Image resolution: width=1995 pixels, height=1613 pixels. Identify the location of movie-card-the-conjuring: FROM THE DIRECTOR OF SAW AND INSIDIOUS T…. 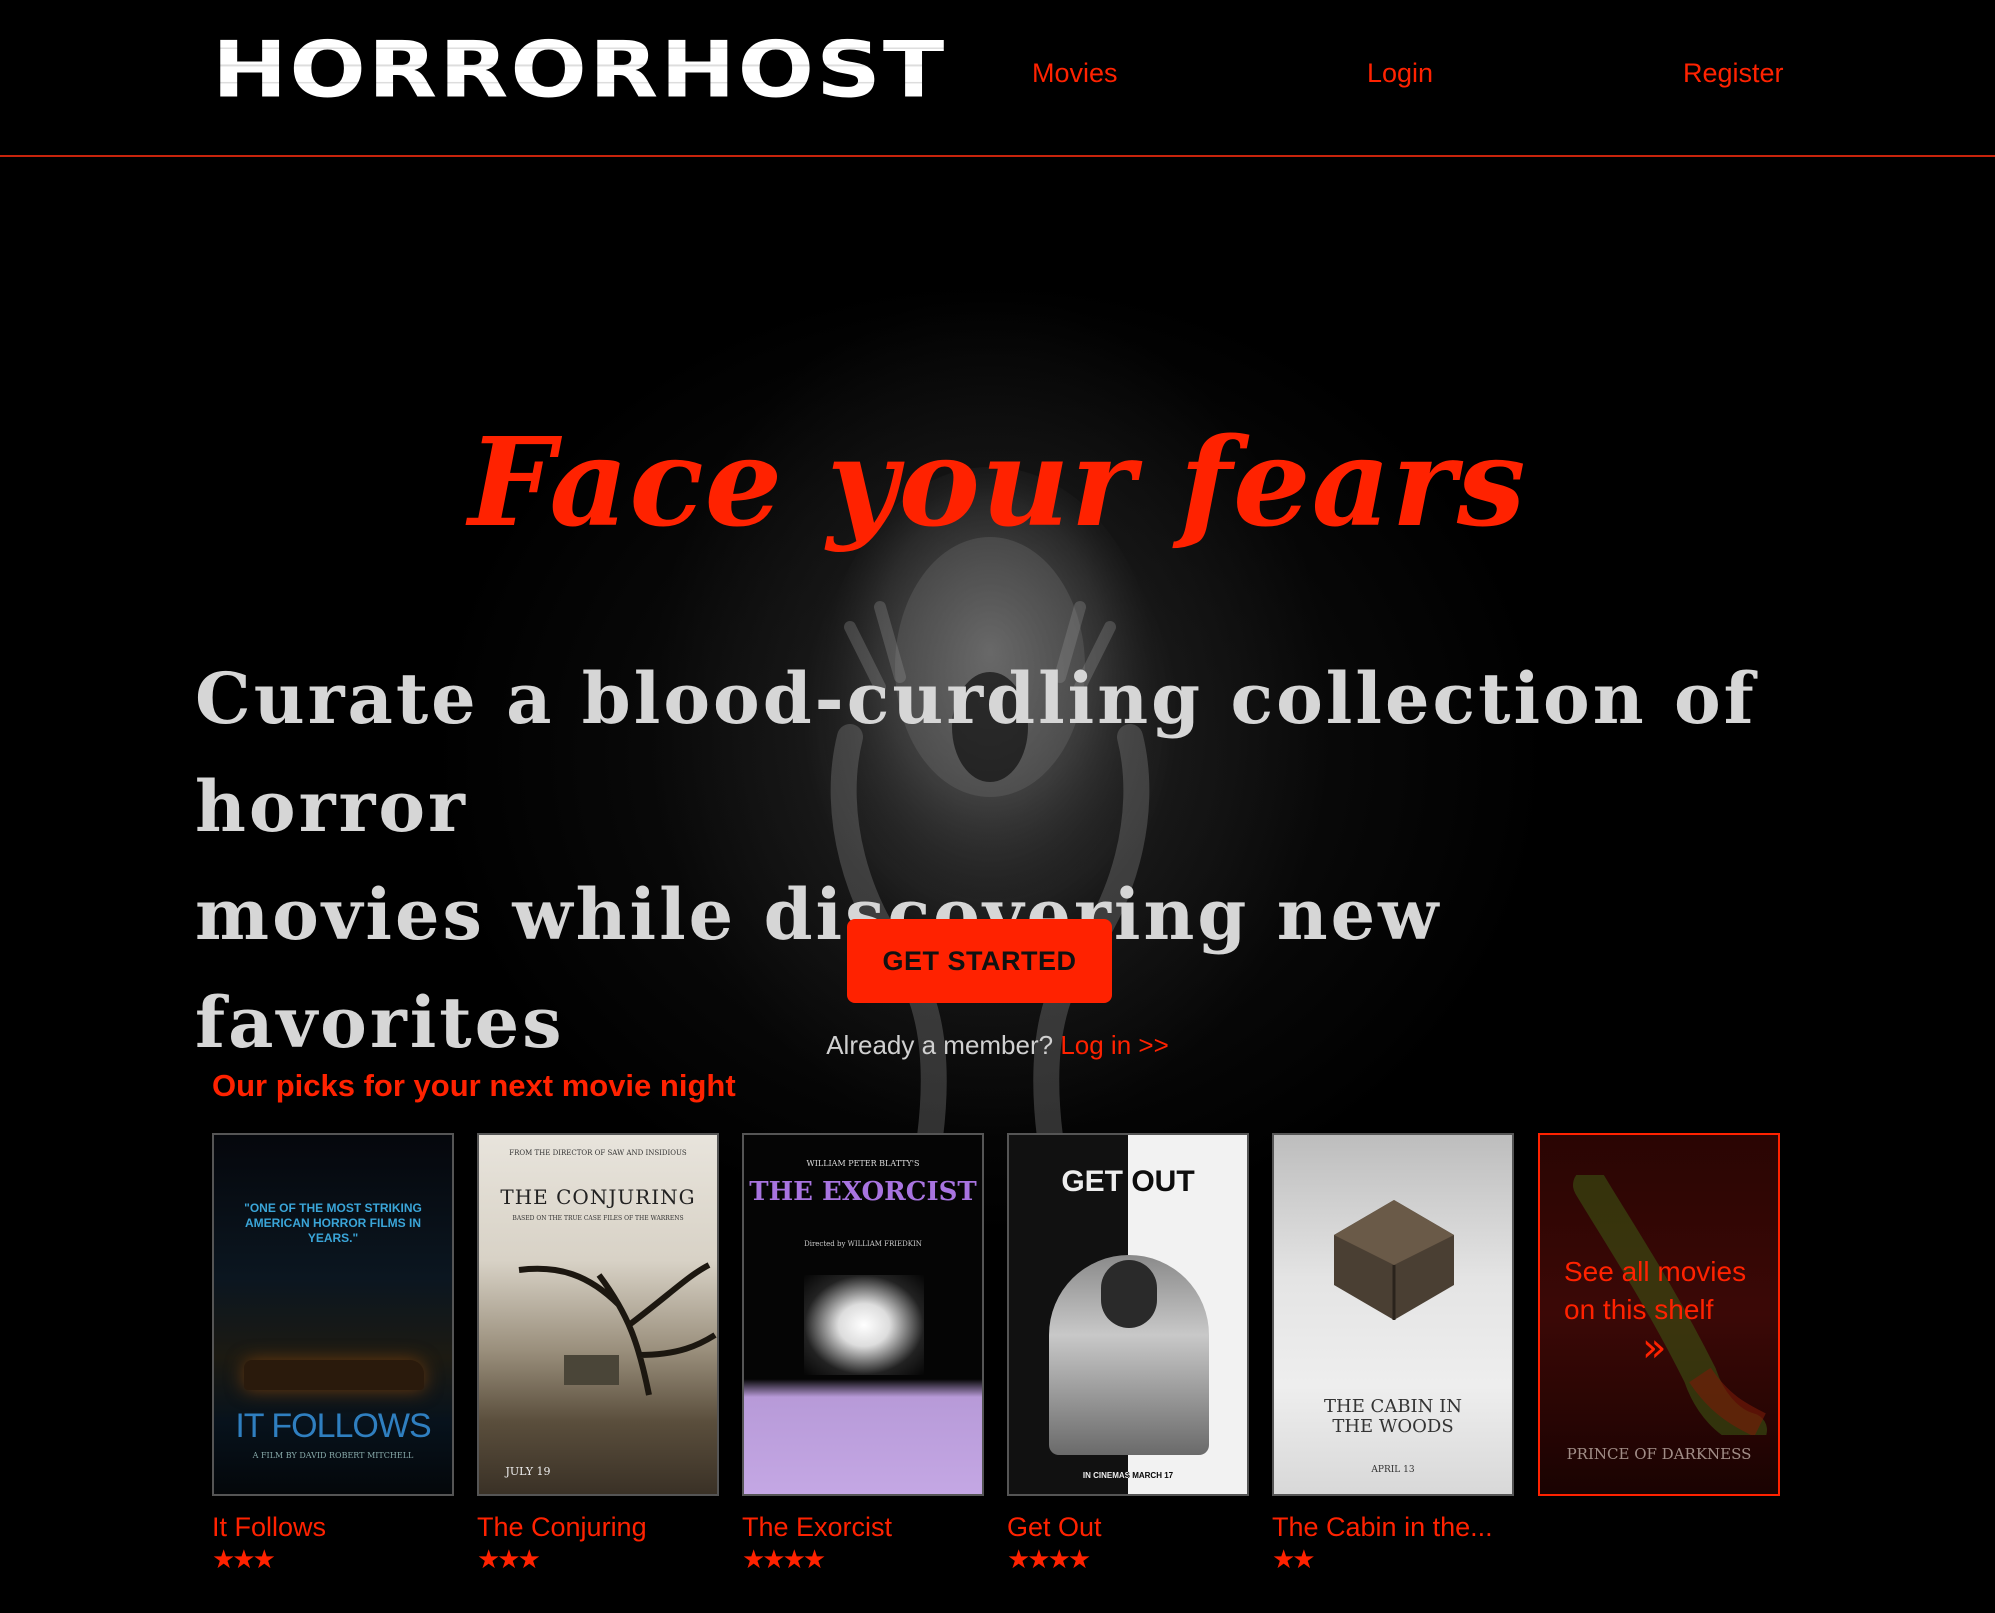
(598, 1354).